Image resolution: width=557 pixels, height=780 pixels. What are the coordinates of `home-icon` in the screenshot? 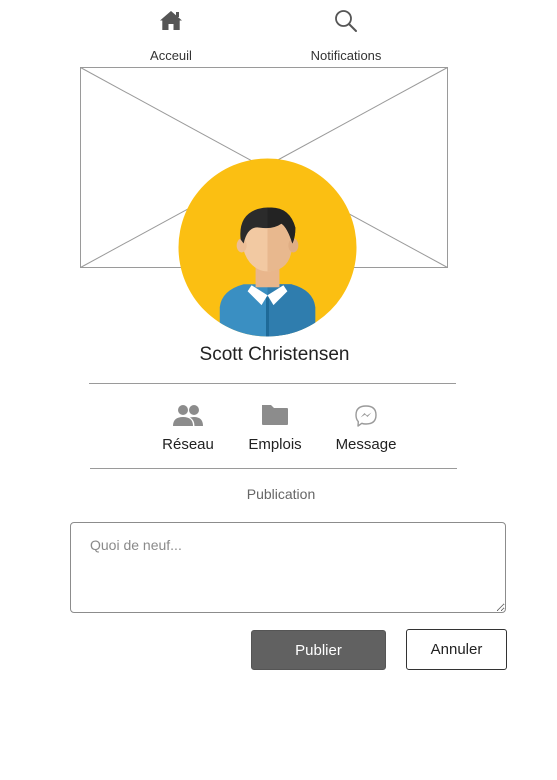 It's located at (171, 20).